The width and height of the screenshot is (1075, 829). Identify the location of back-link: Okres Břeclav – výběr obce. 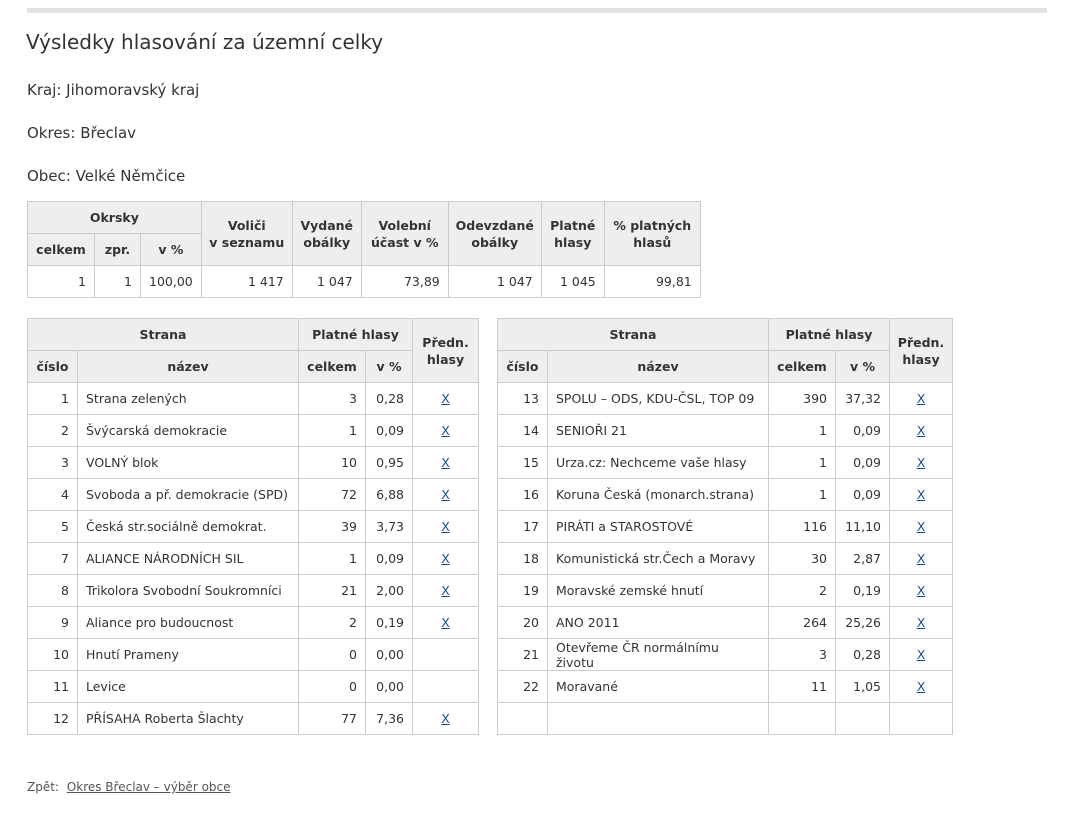
(149, 787).